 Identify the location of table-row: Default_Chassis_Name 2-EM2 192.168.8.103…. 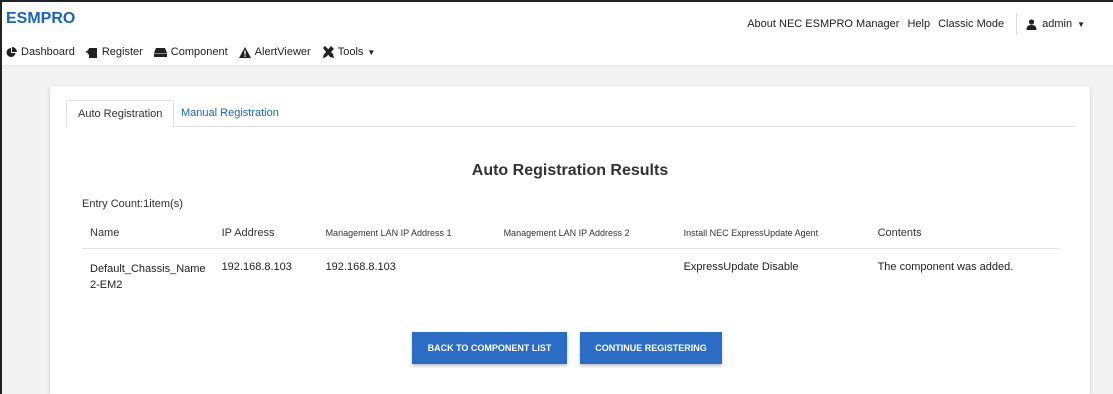
(571, 271).